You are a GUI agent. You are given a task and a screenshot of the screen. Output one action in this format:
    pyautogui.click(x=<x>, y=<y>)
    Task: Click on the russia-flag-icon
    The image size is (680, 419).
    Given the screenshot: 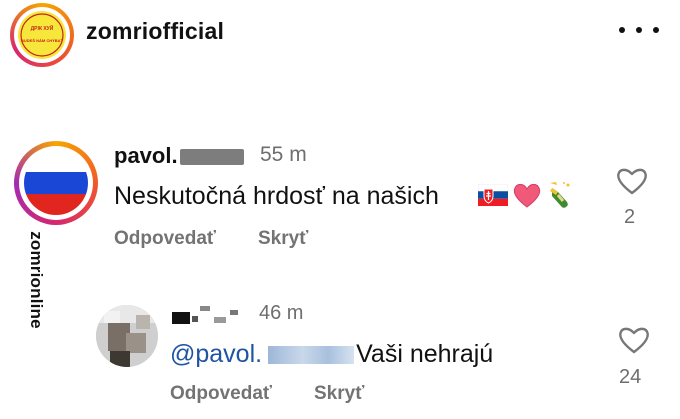 What is the action you would take?
    pyautogui.click(x=56, y=183)
    